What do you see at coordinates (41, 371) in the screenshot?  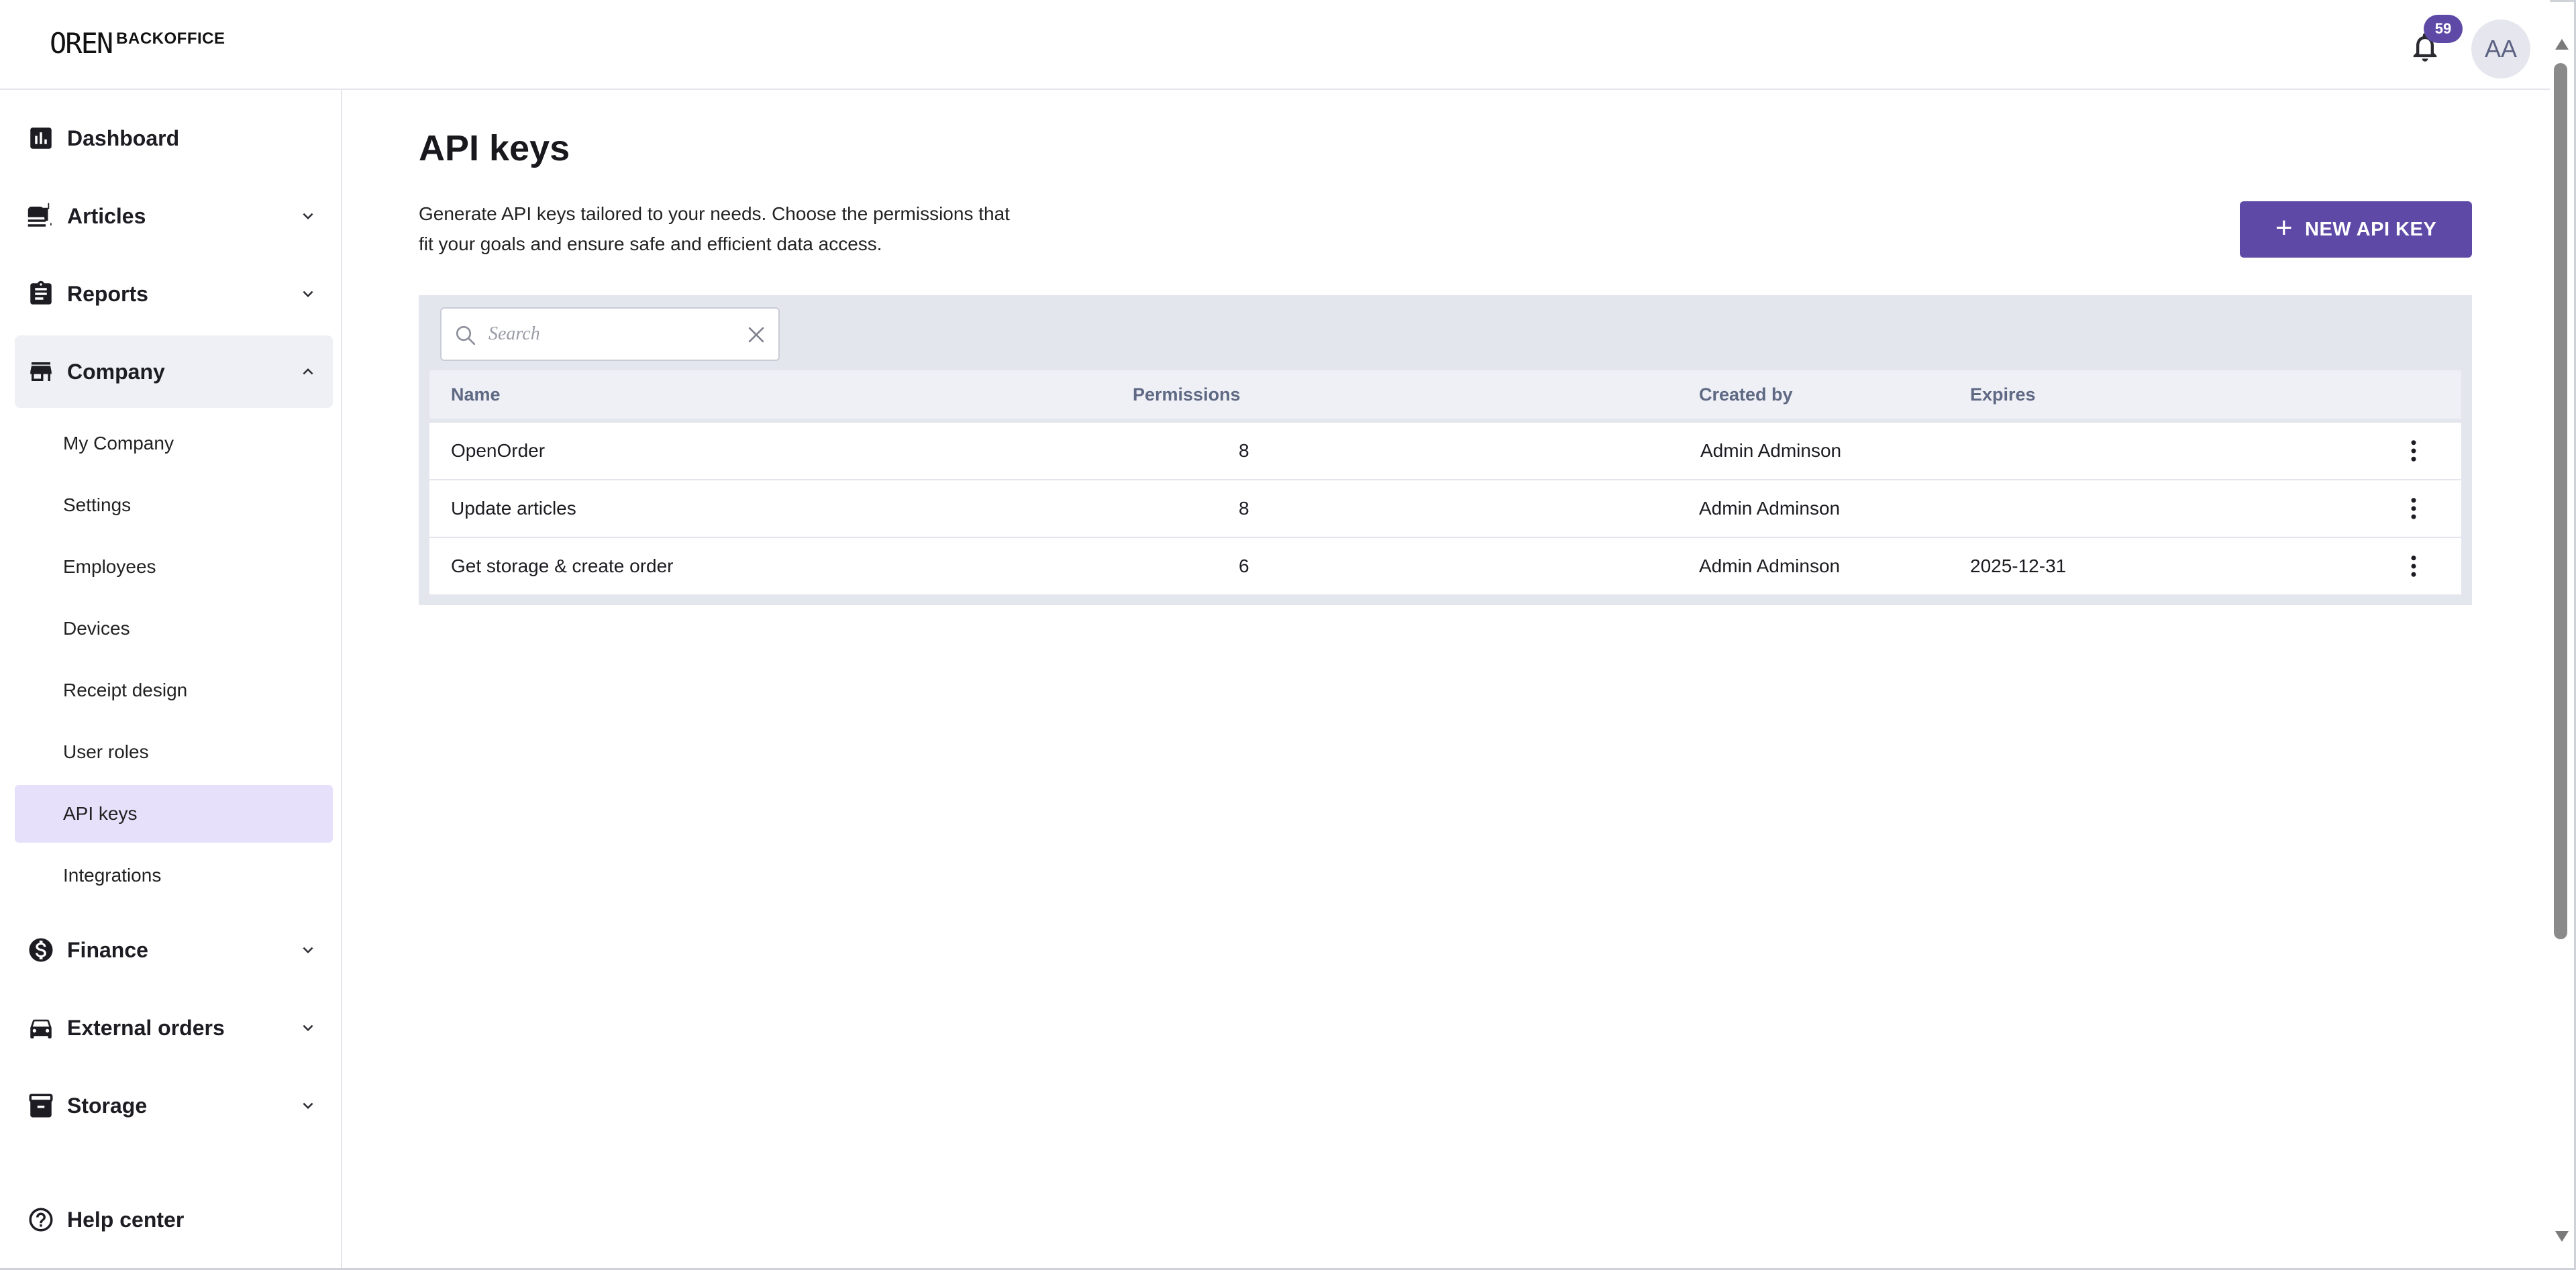 I see `store-icon` at bounding box center [41, 371].